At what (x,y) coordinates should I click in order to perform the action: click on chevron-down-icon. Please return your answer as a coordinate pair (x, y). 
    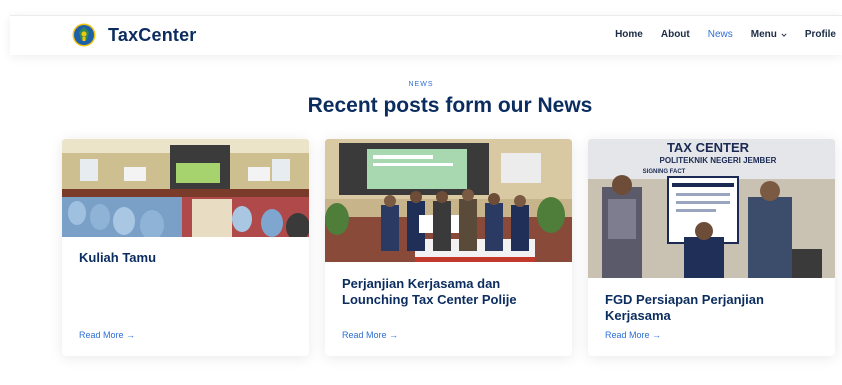
    Looking at the image, I should click on (784, 34).